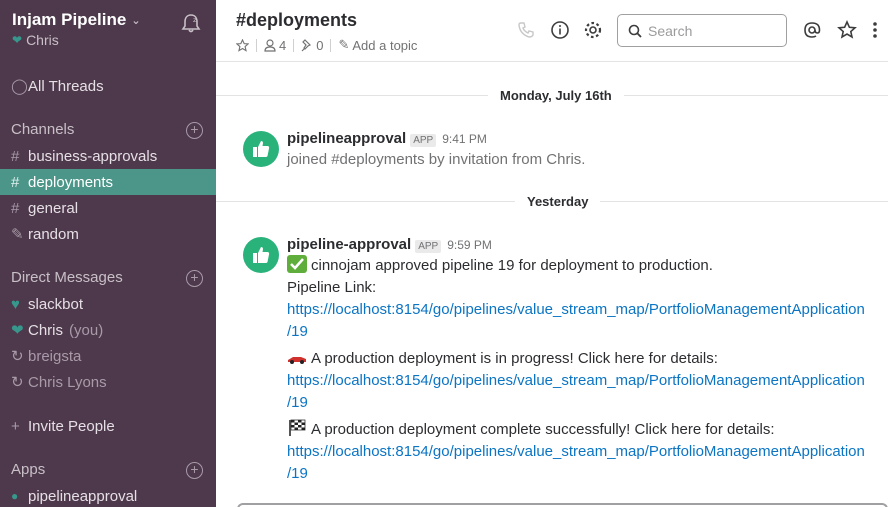  What do you see at coordinates (108, 382) in the screenshot?
I see `sidebar-item-chris-lyons: ↻ Chris Lyons` at bounding box center [108, 382].